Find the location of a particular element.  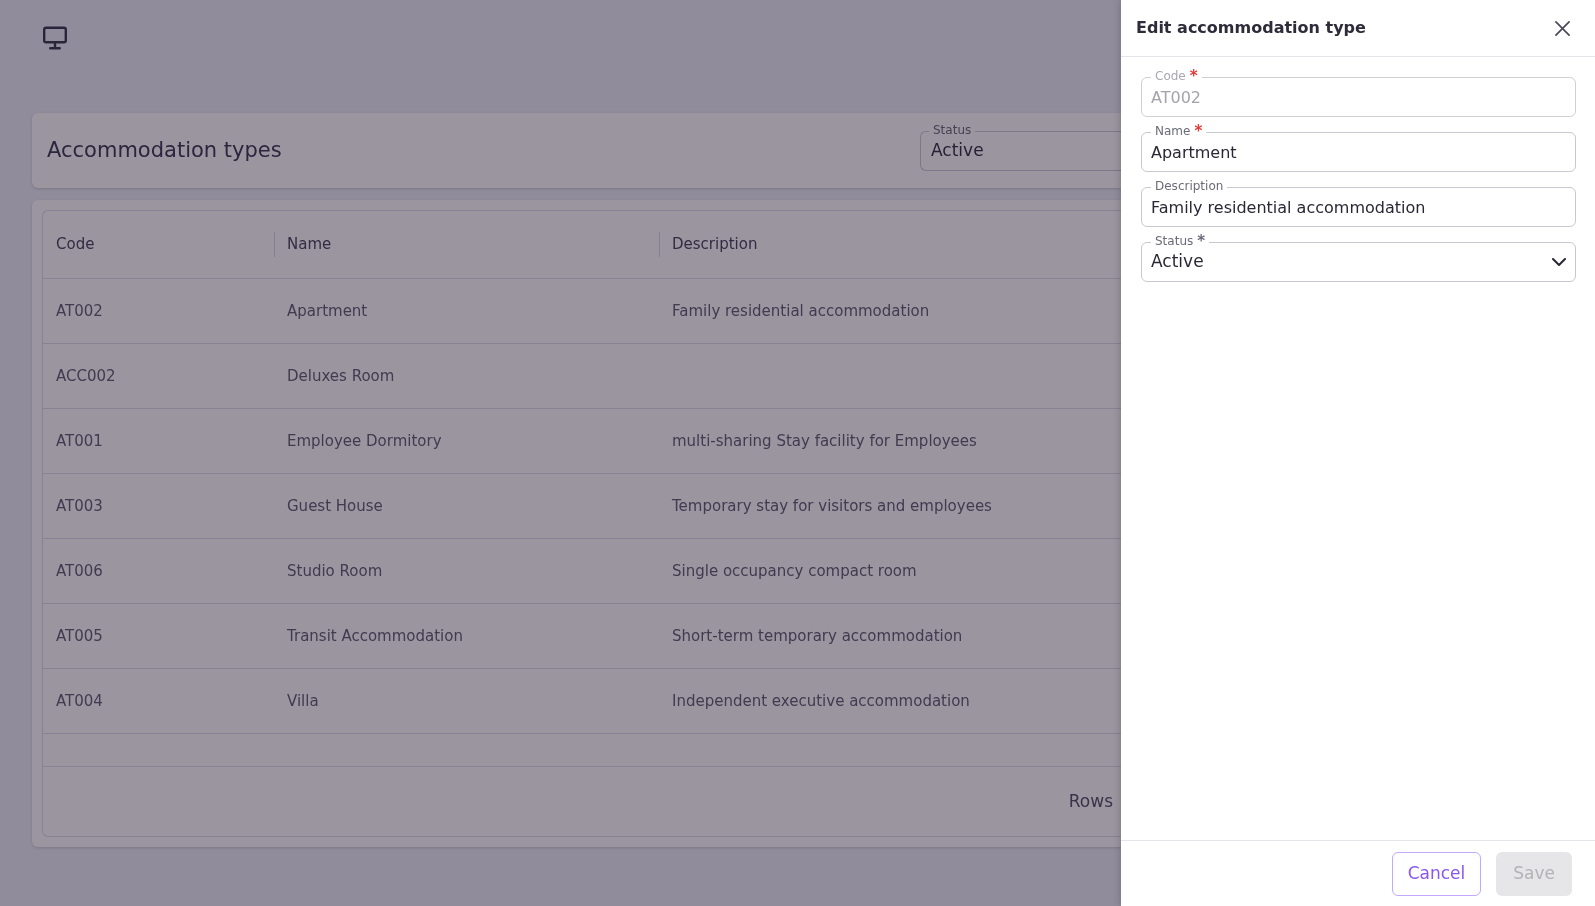

table-cell: Guest House is located at coordinates (335, 505).